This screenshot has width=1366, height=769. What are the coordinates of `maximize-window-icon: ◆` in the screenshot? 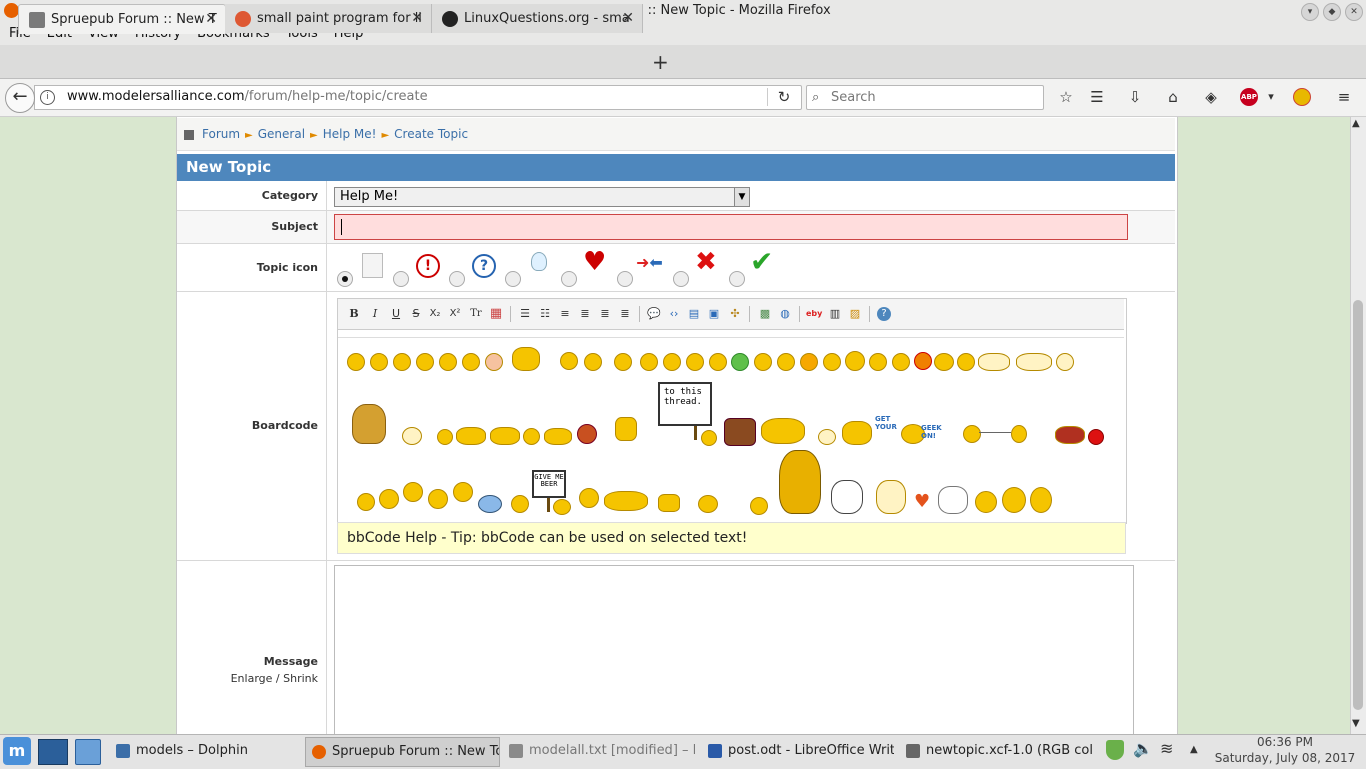 It's located at (1332, 12).